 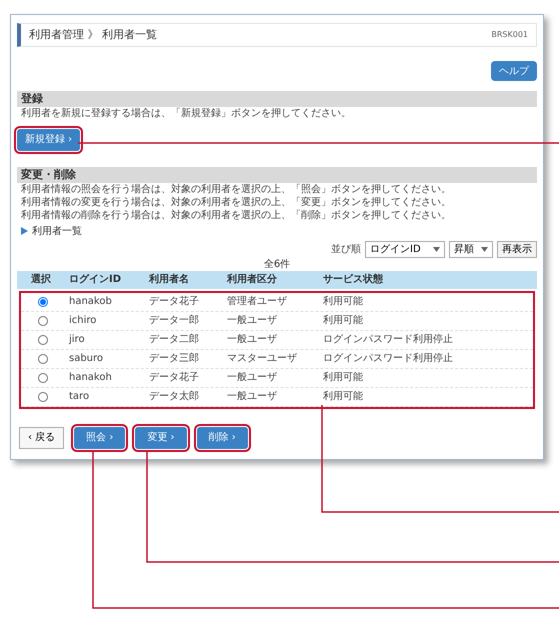 What do you see at coordinates (236, 215) in the screenshot?
I see `description-text: 利用者情報の削除を行う場合は、対象の利用者を選択の上、「削除」ボタンを押してください。` at bounding box center [236, 215].